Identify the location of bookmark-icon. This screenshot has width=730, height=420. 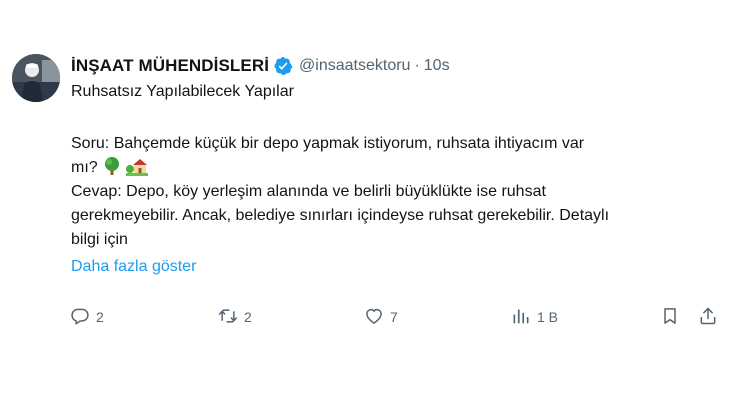
(670, 317).